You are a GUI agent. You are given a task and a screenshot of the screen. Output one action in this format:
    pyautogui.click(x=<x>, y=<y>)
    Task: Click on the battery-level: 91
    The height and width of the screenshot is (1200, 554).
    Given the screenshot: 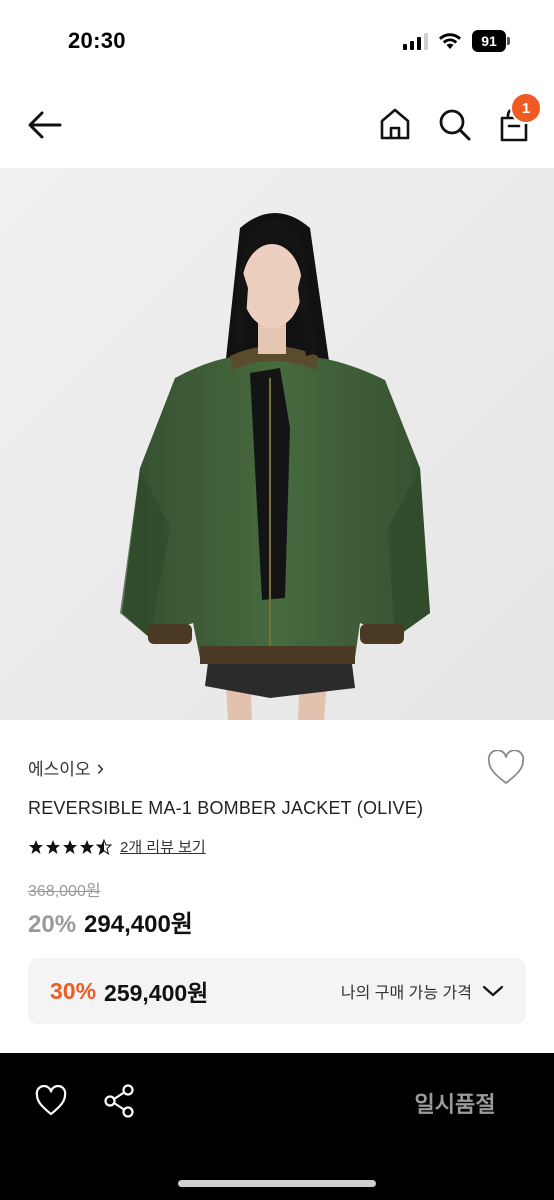 What is the action you would take?
    pyautogui.click(x=489, y=41)
    